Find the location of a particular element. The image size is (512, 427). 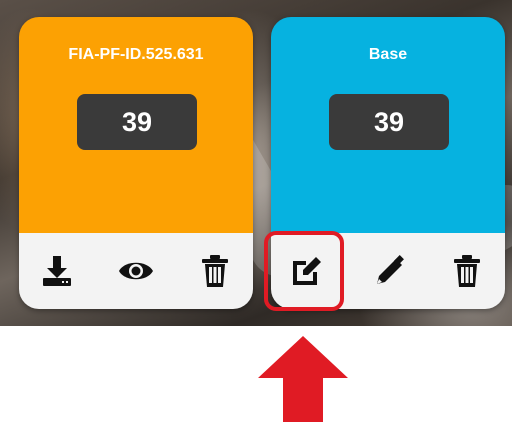

download-button is located at coordinates (57, 271).